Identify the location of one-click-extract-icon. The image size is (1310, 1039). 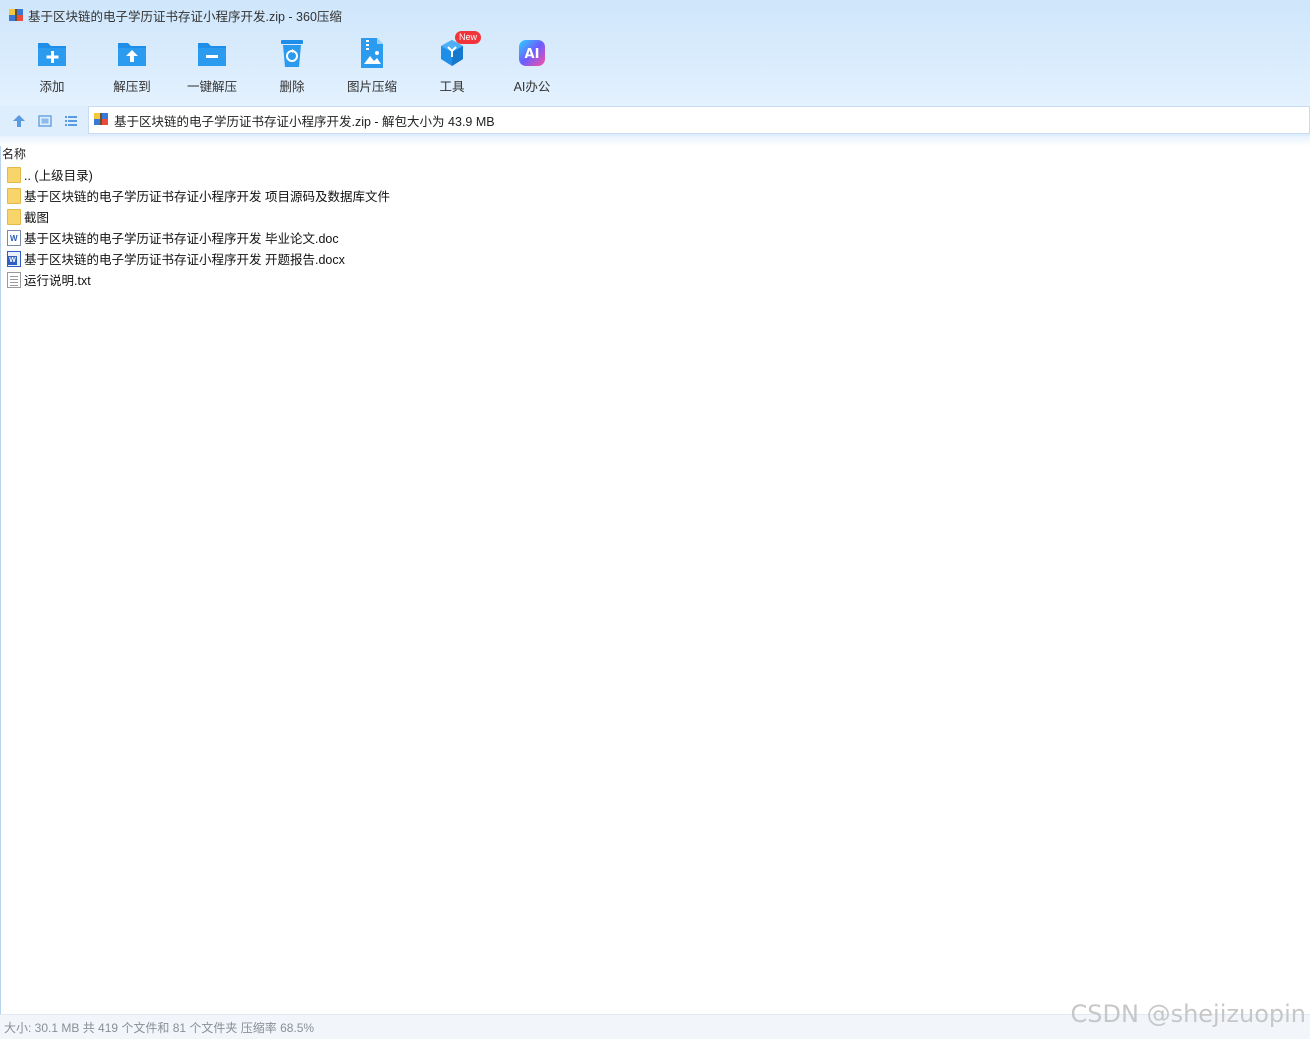
(212, 53).